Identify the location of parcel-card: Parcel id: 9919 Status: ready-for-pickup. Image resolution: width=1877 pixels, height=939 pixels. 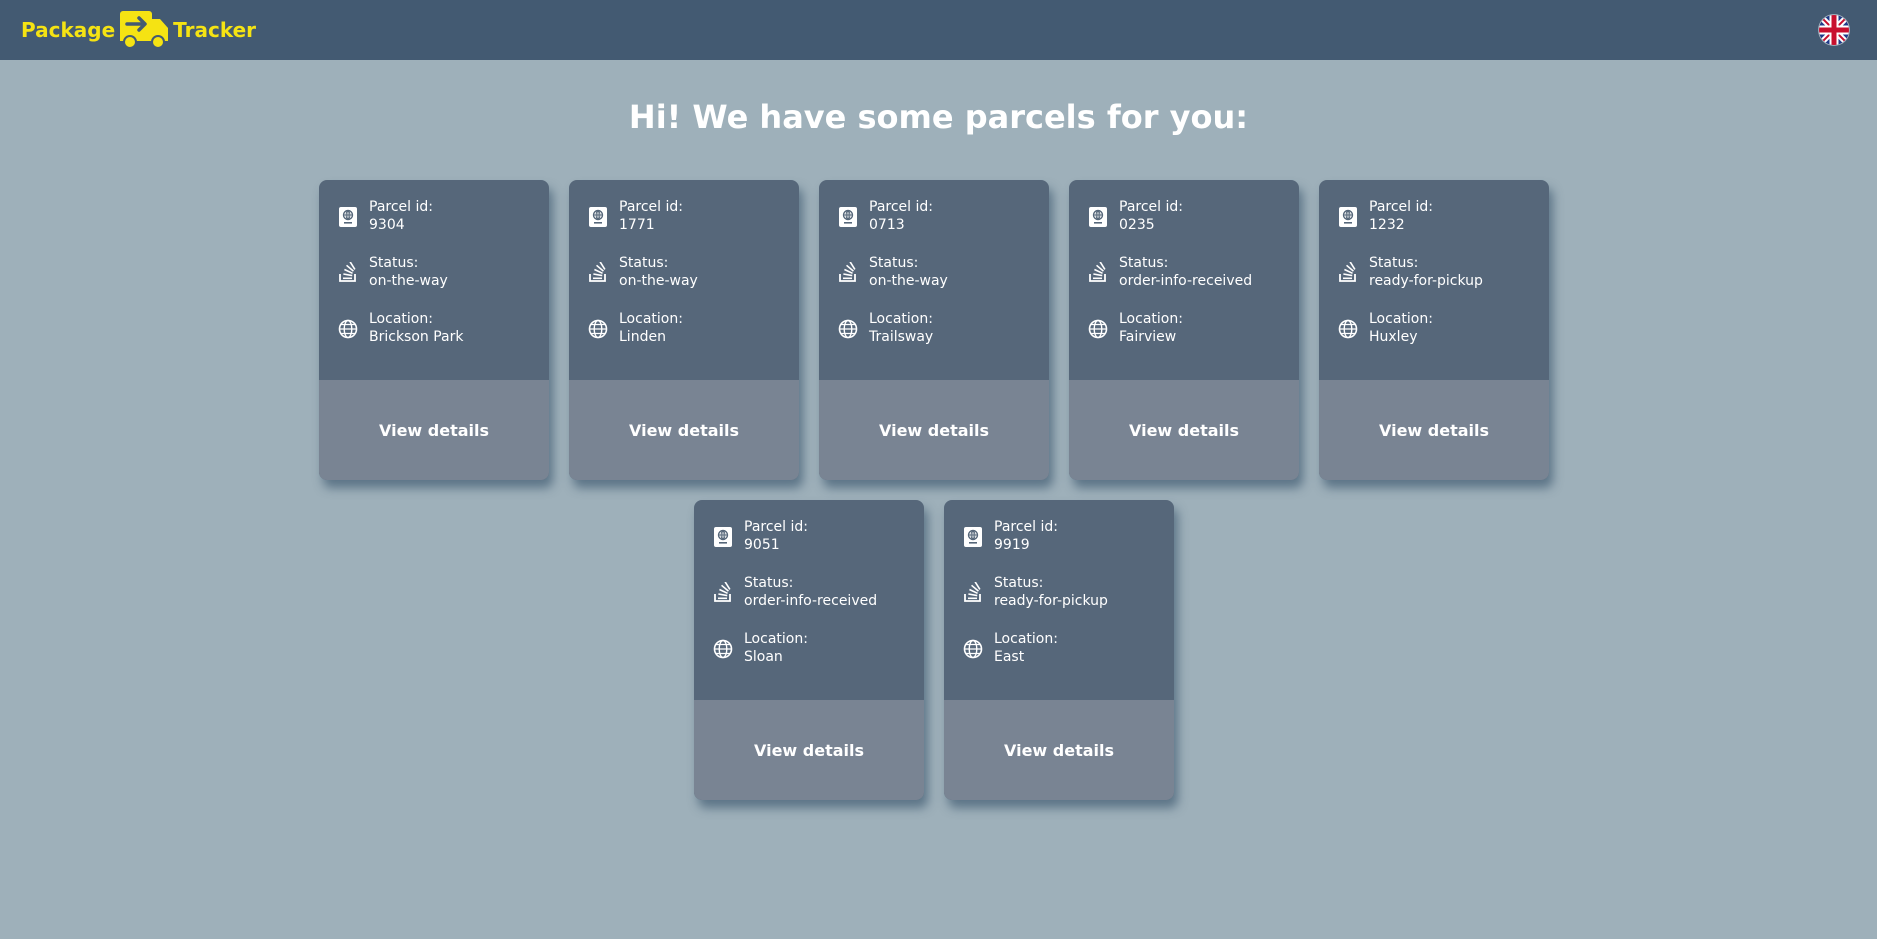
(1059, 650).